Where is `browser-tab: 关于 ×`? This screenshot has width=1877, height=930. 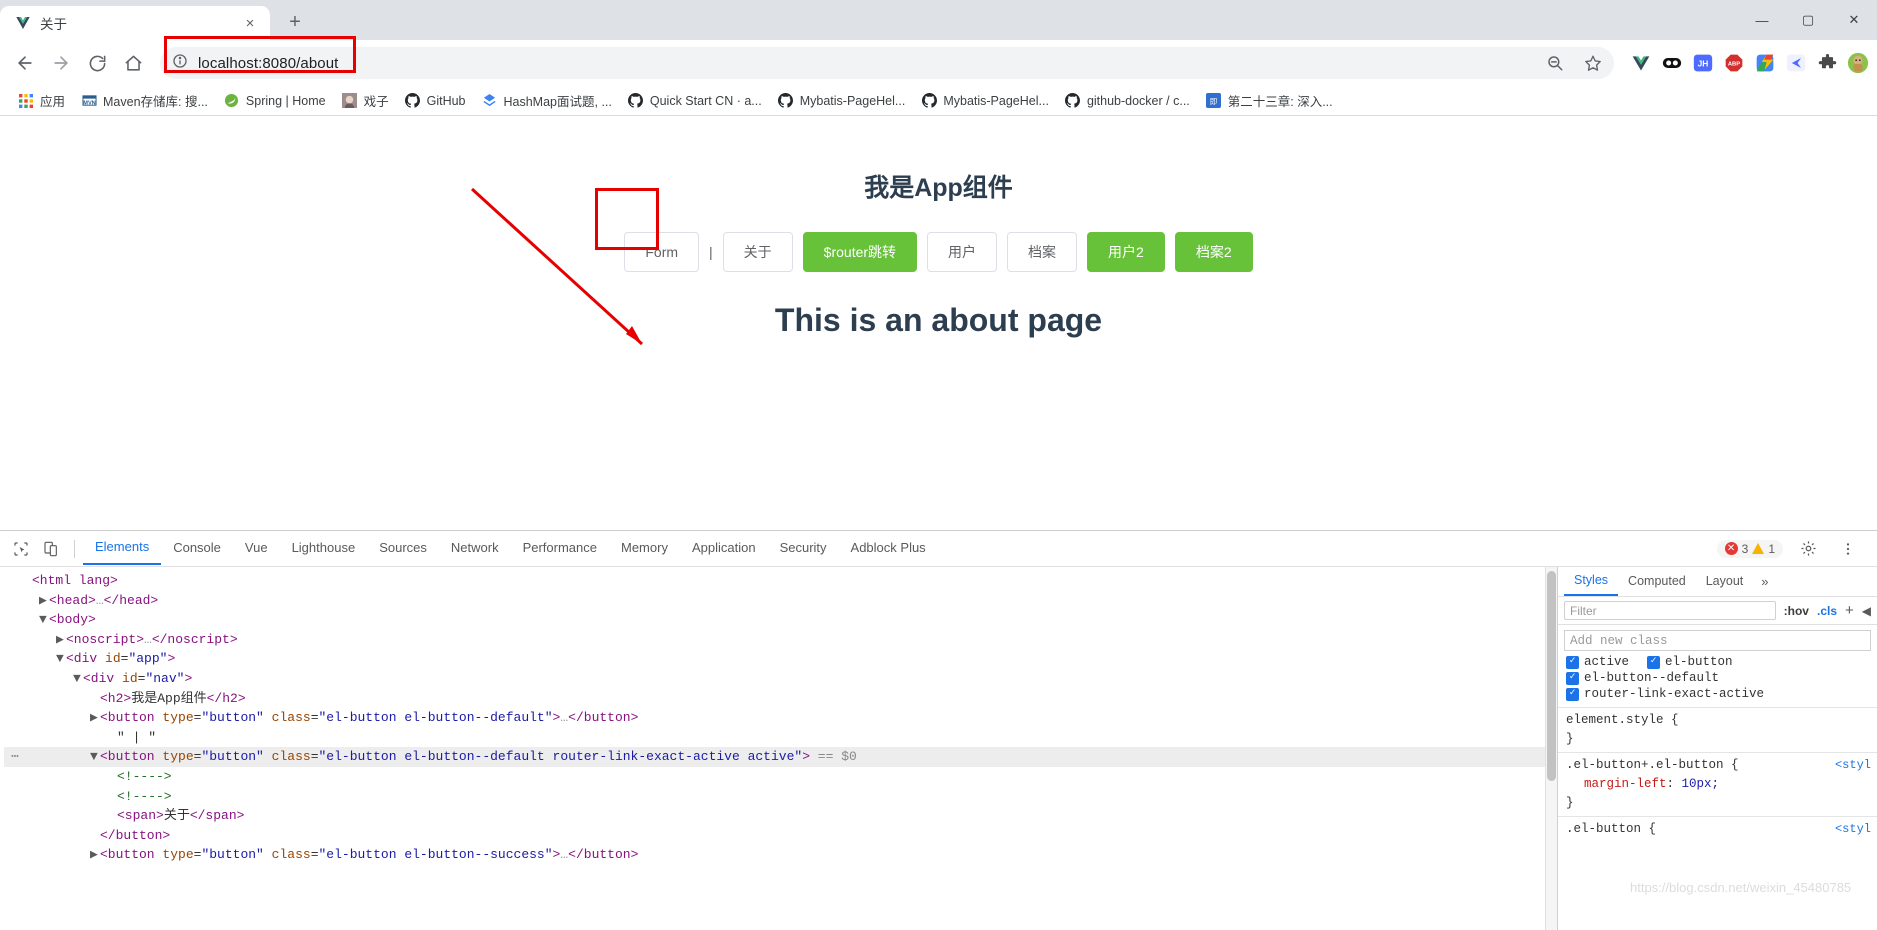
browser-tab: 关于 × is located at coordinates (135, 23).